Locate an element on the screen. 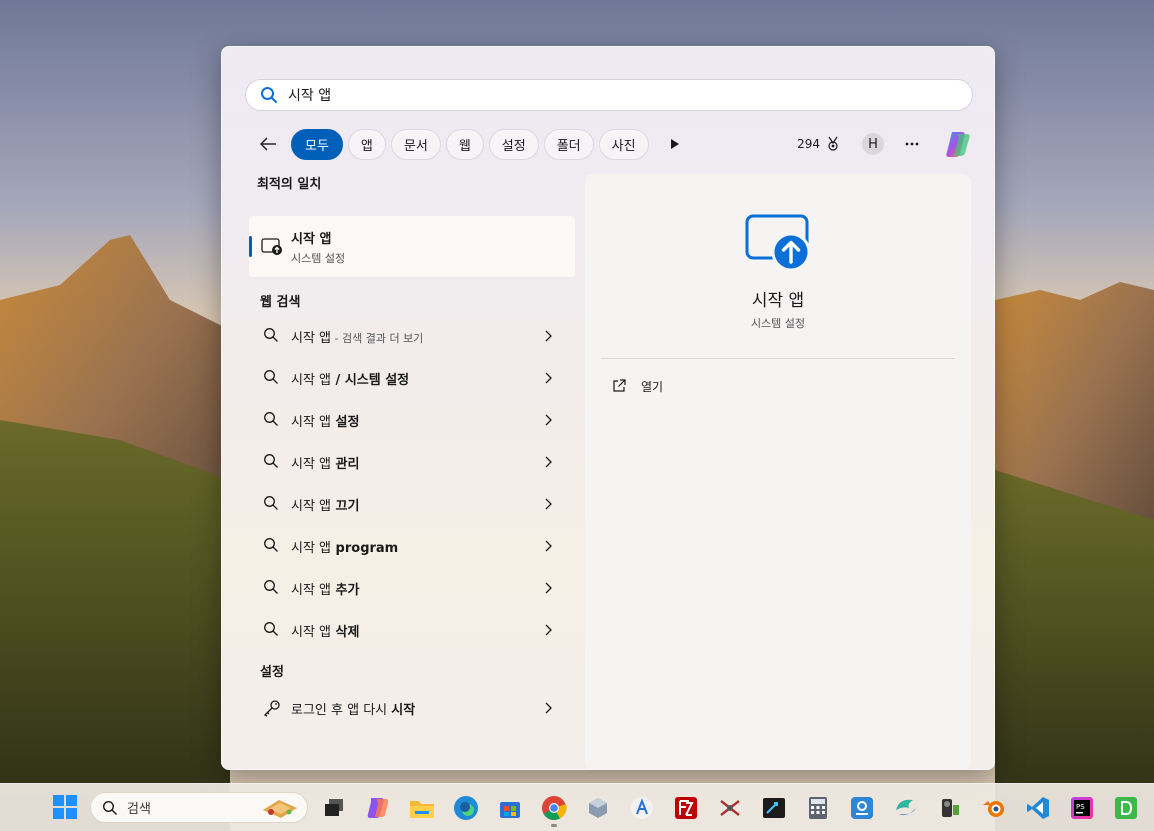  rewards-medal-icon is located at coordinates (833, 144).